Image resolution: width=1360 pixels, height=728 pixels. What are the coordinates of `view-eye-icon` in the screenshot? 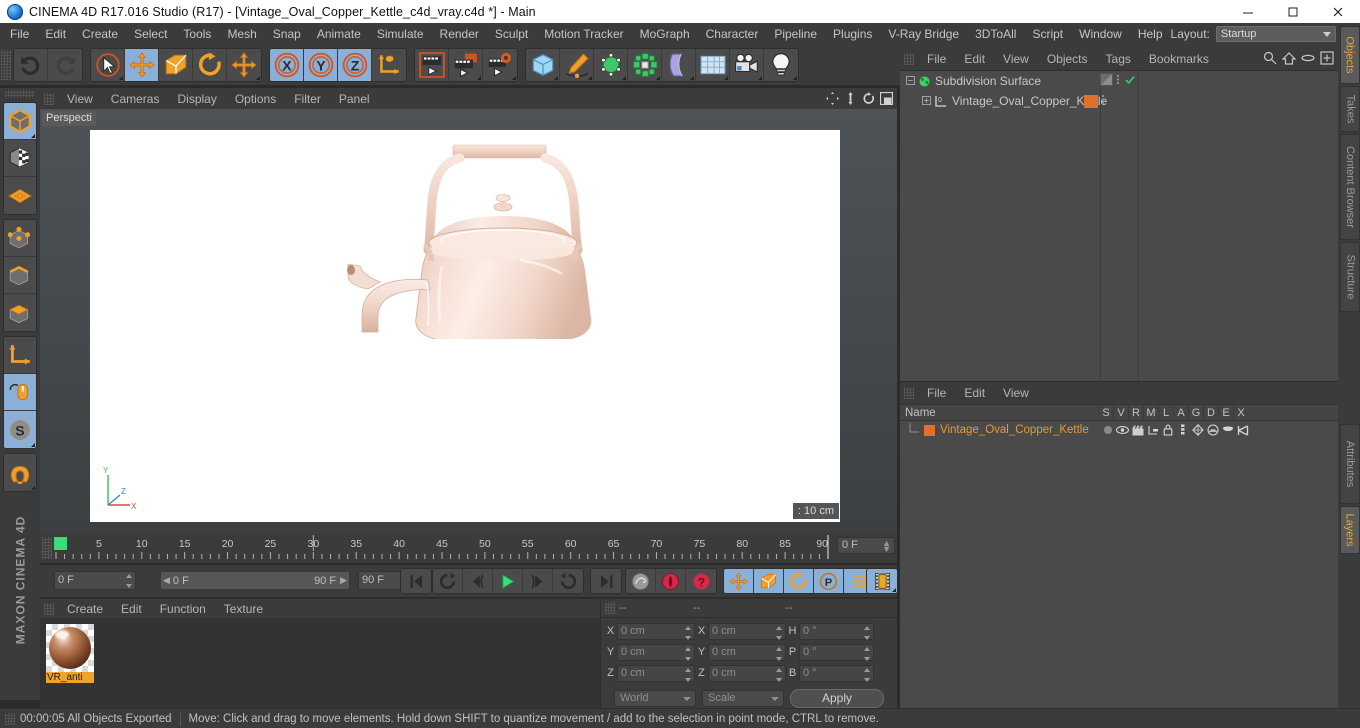 It's located at (1122, 430).